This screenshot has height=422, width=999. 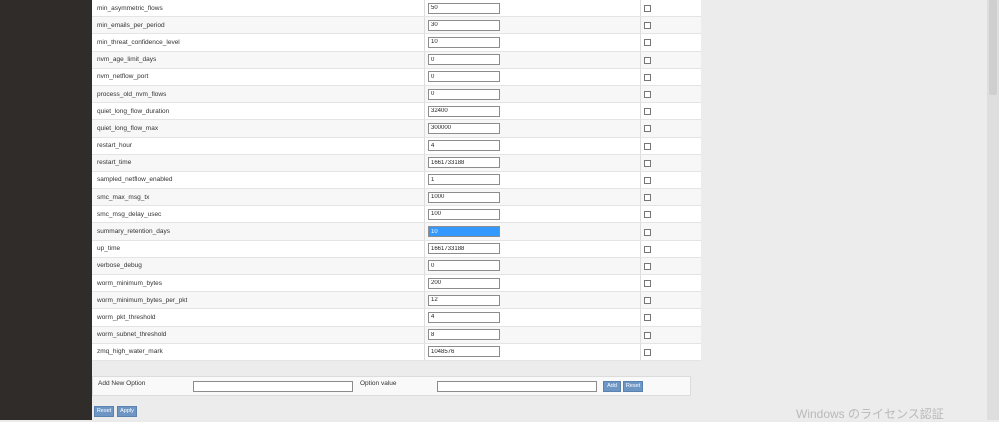 I want to click on option-row: quiet_long_flow_max, so click(x=396, y=128).